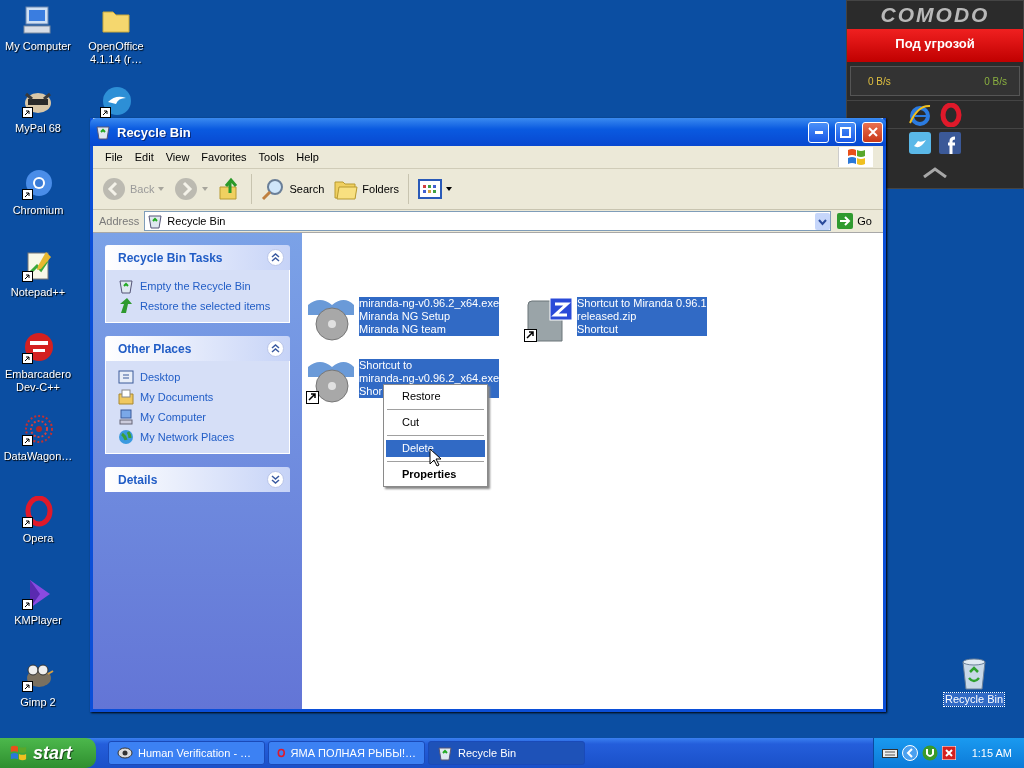  Describe the element at coordinates (920, 114) in the screenshot. I see `browser-icon` at that location.